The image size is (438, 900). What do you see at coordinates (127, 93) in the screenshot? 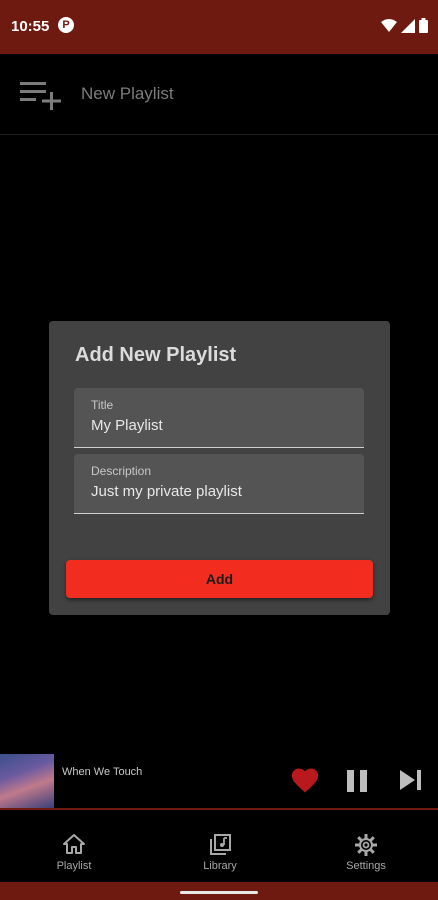
I see `page-title: New Playlist` at bounding box center [127, 93].